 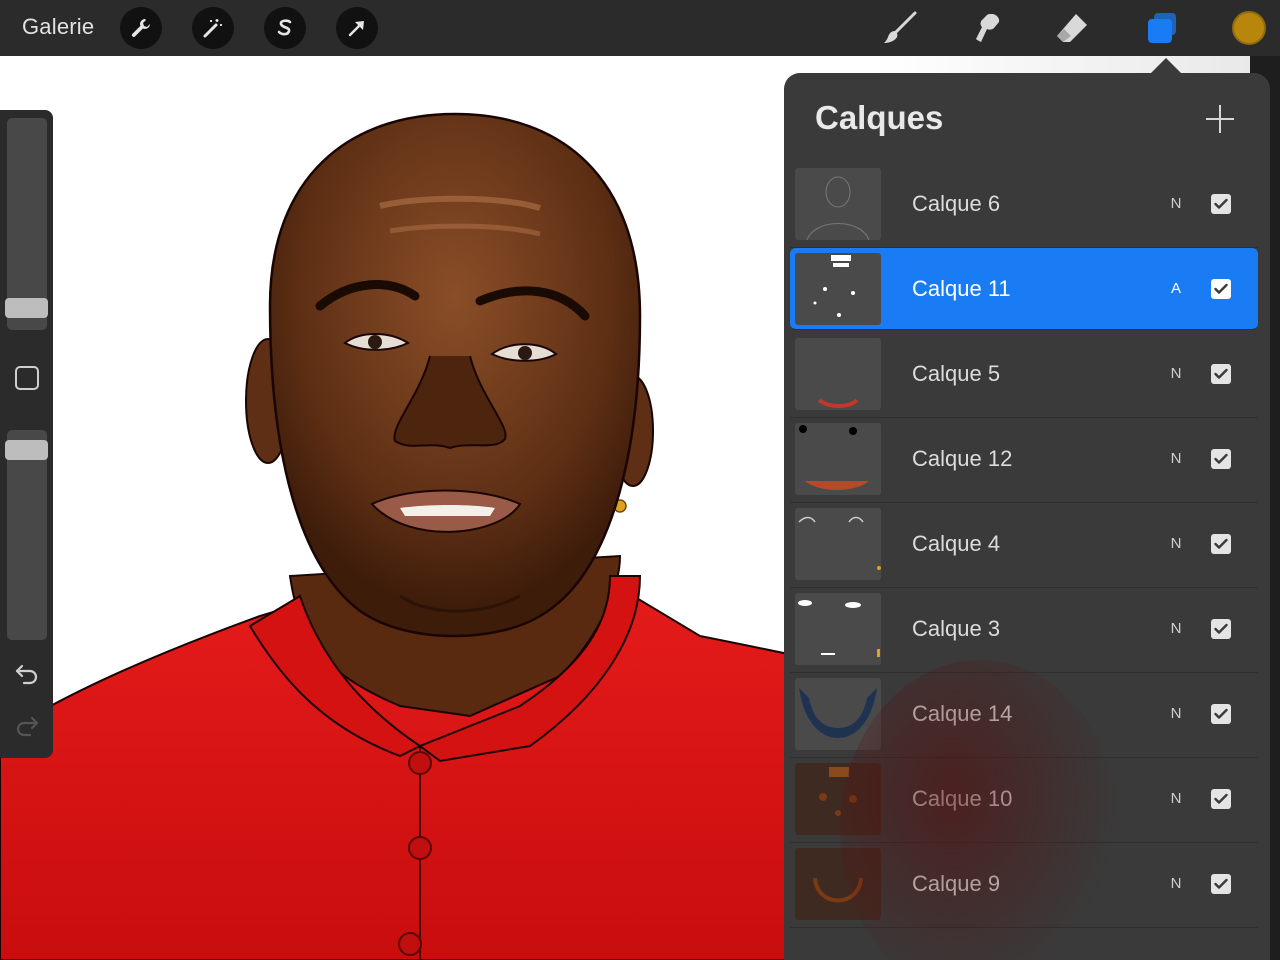 What do you see at coordinates (1024, 375) in the screenshot?
I see `layer-row-calque-5: Calque 5 N` at bounding box center [1024, 375].